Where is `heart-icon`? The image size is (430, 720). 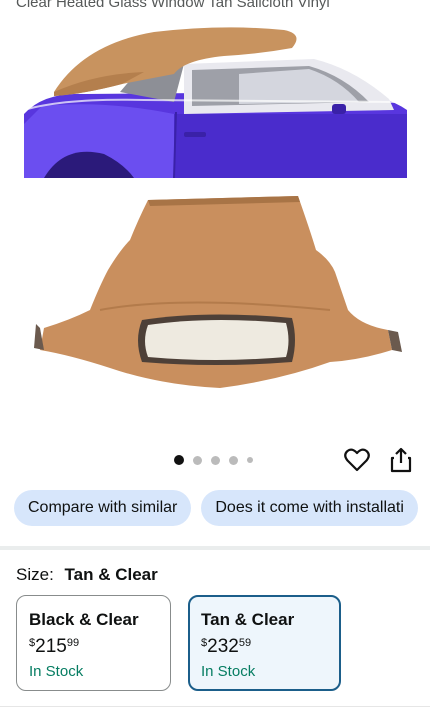 heart-icon is located at coordinates (357, 460).